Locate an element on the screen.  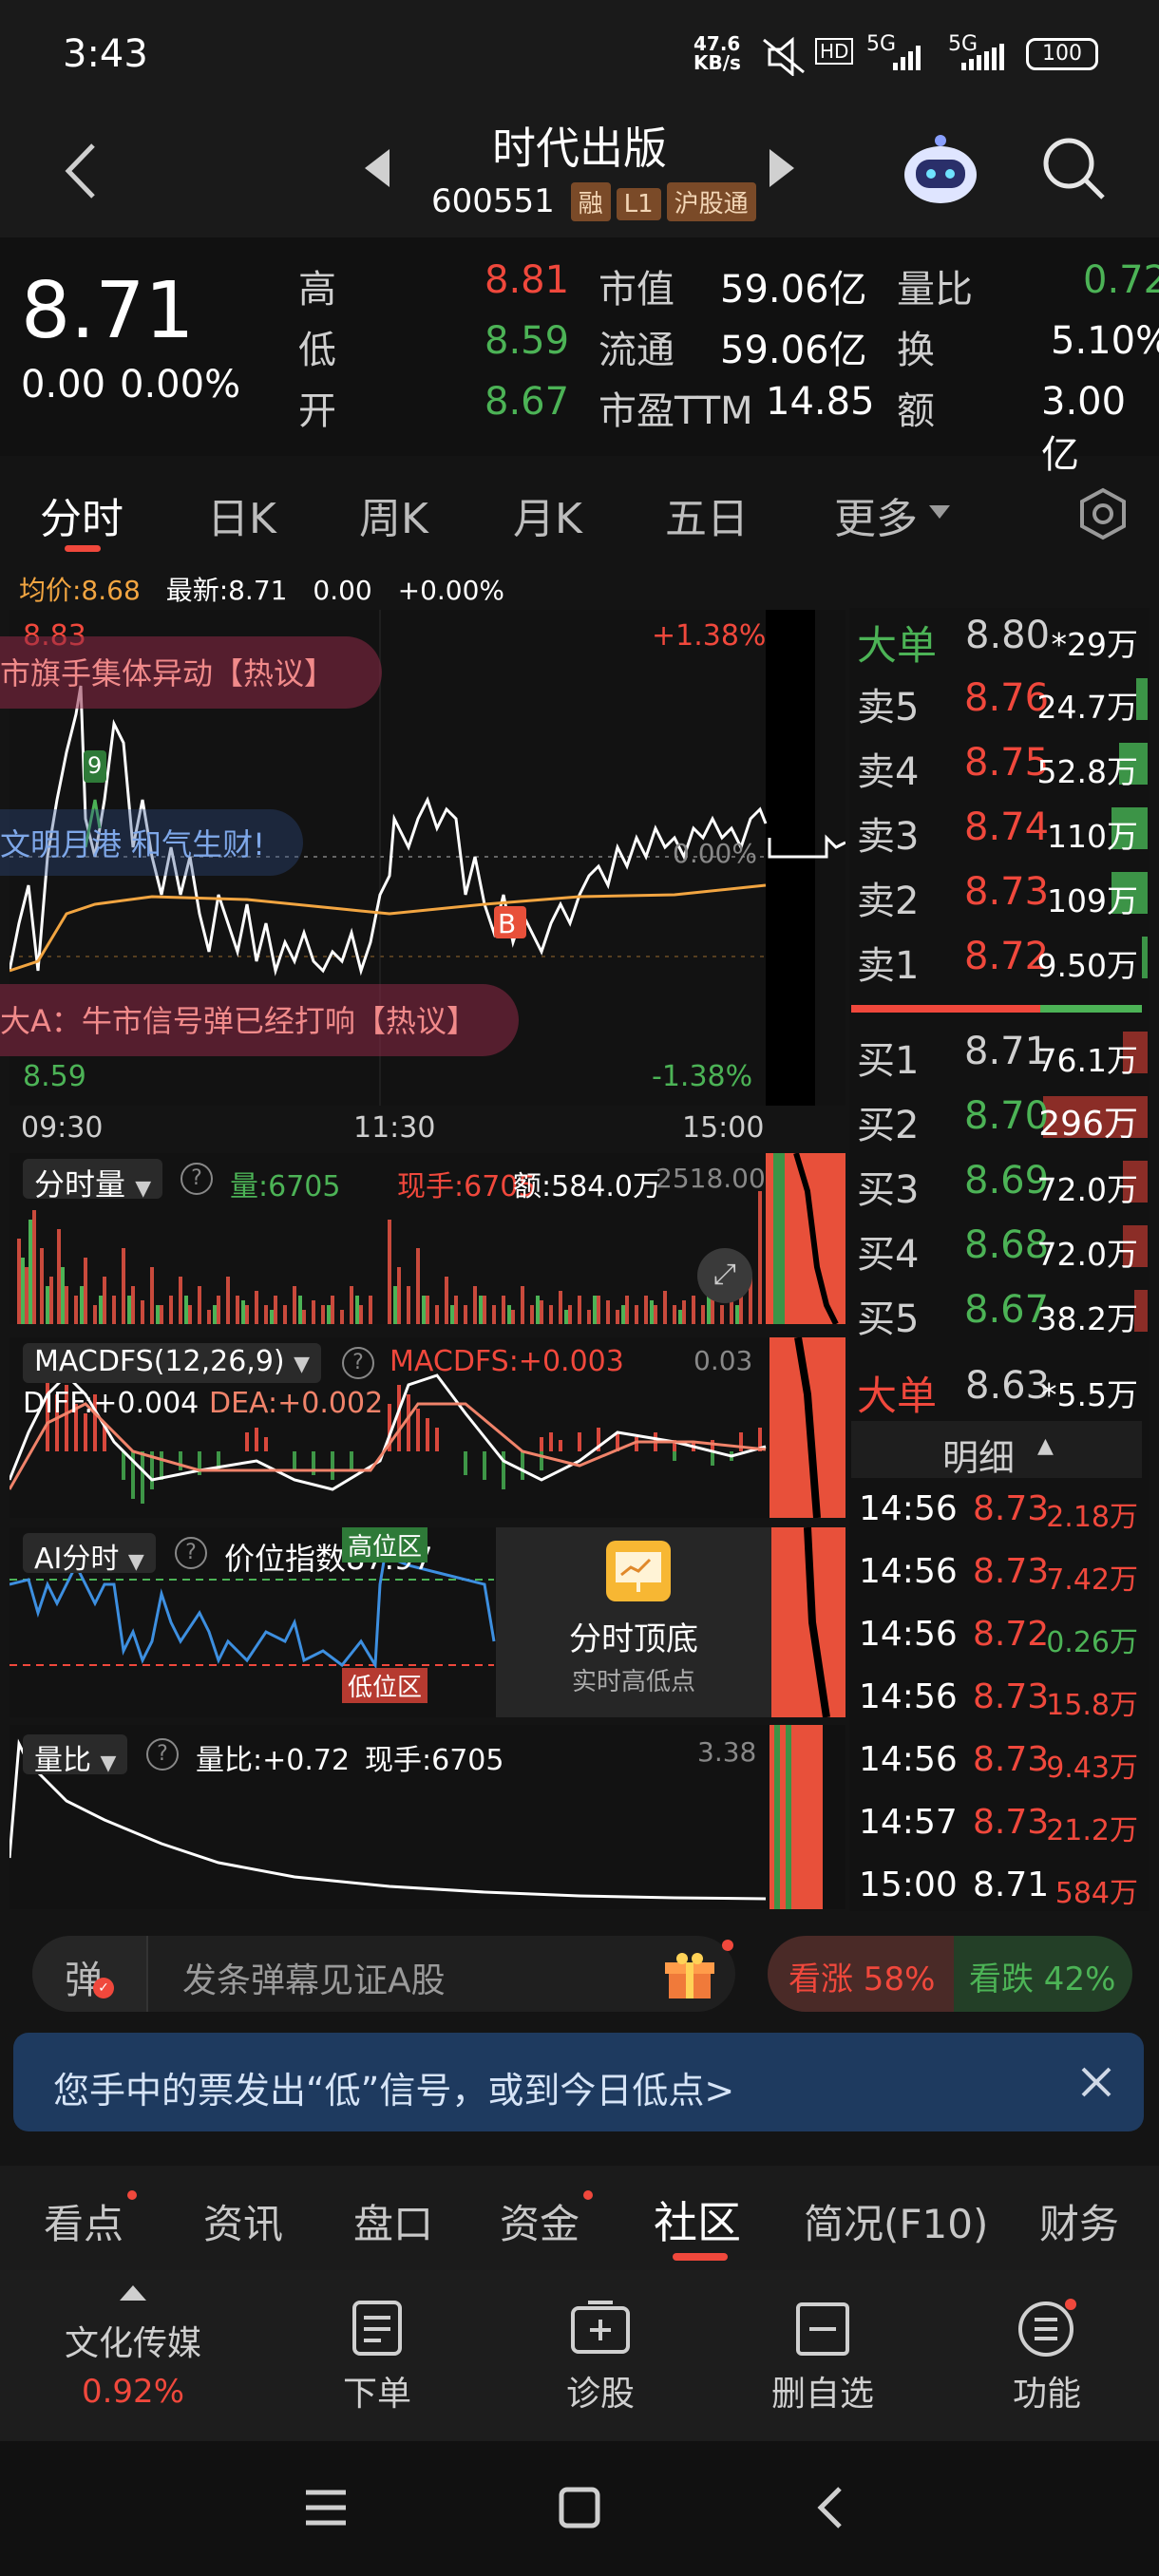
ask-row-1: 卖1 8.72 9.50万 is located at coordinates (1000, 958).